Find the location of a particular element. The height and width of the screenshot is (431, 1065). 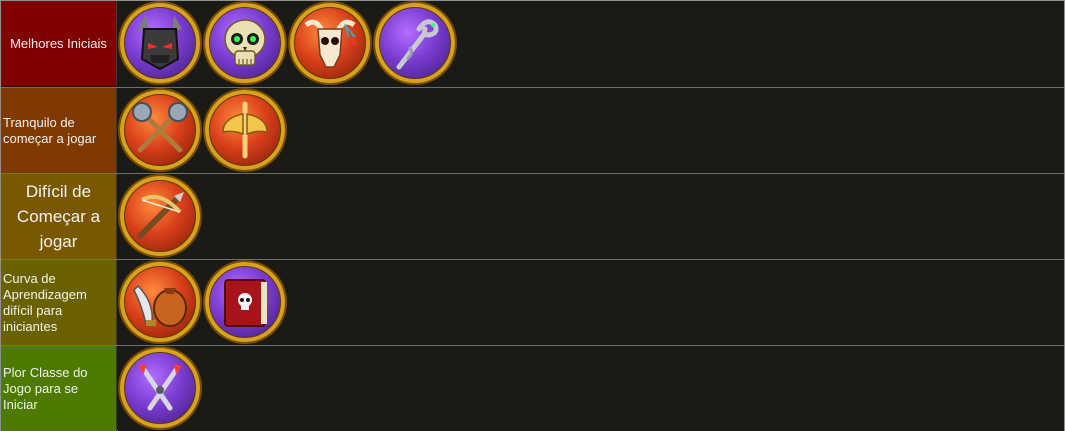

tier-label-3: Difícil de Começar a jogar is located at coordinates (59, 216).